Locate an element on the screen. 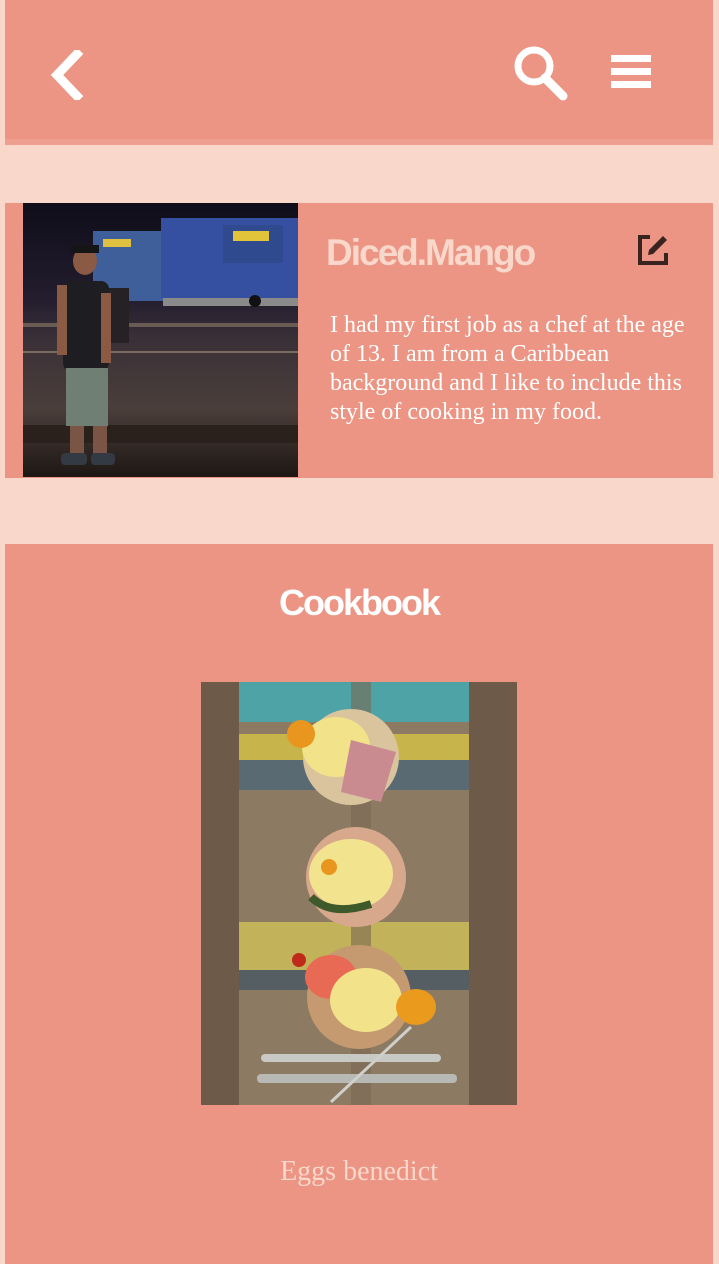  search-icon is located at coordinates (541, 73).